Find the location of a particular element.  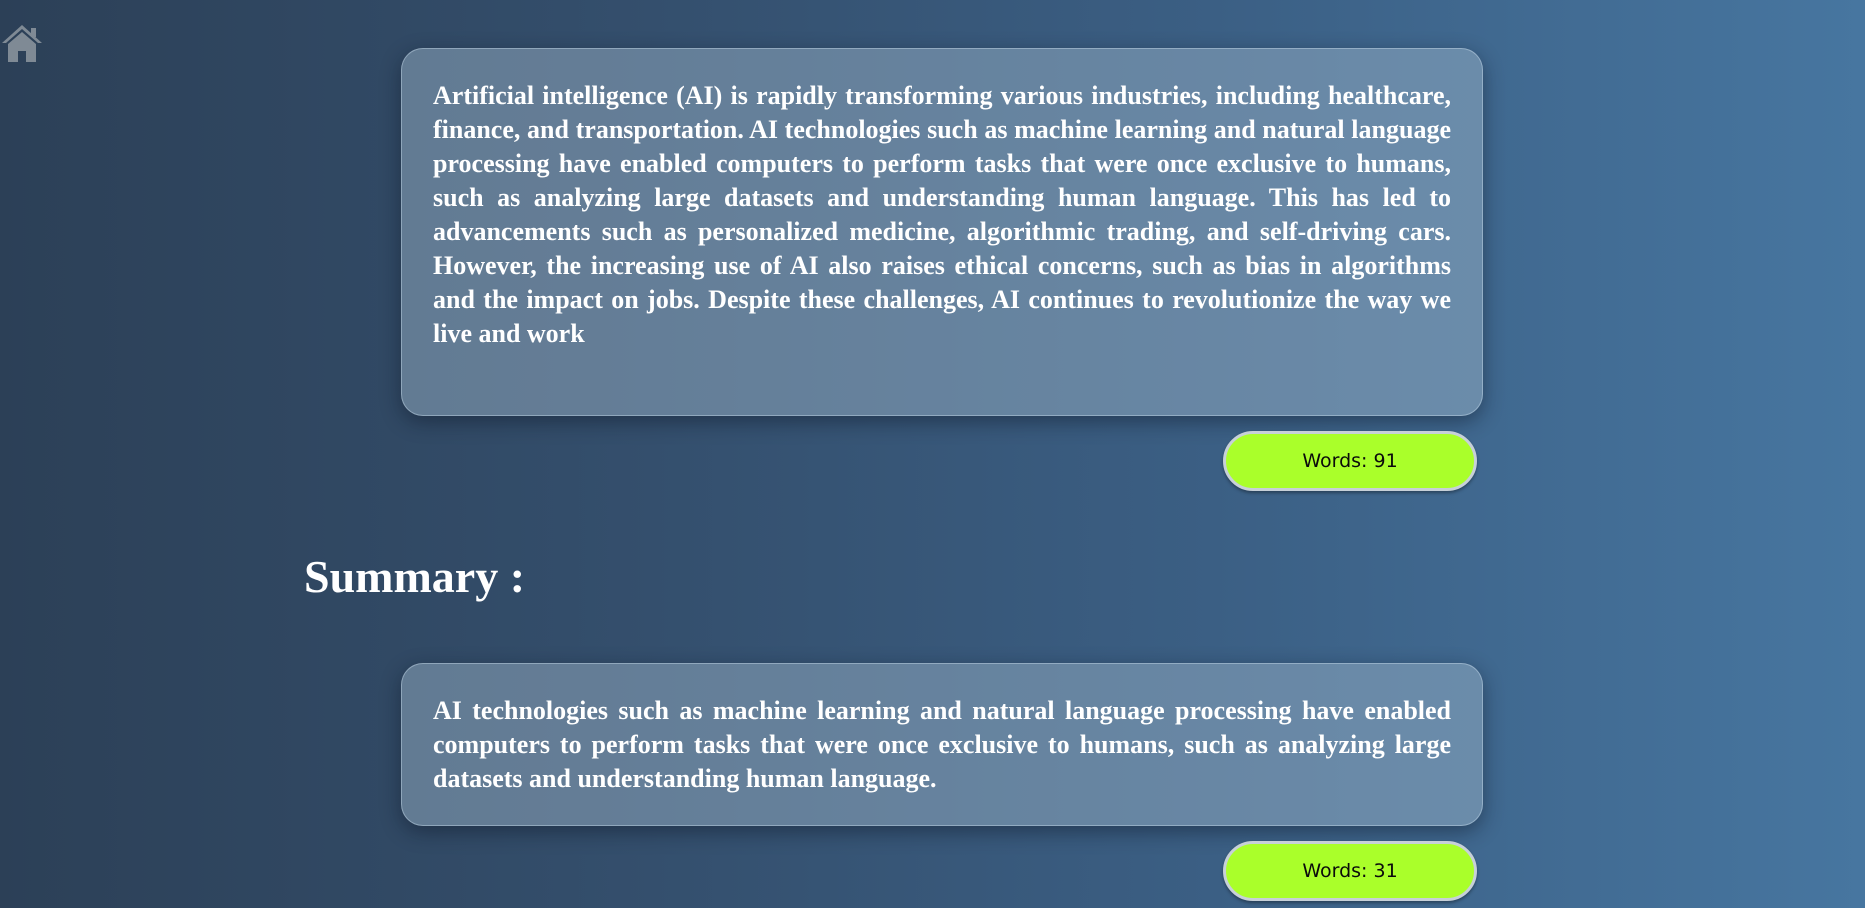

original-word-count-badge: Words: 91 is located at coordinates (1350, 461).